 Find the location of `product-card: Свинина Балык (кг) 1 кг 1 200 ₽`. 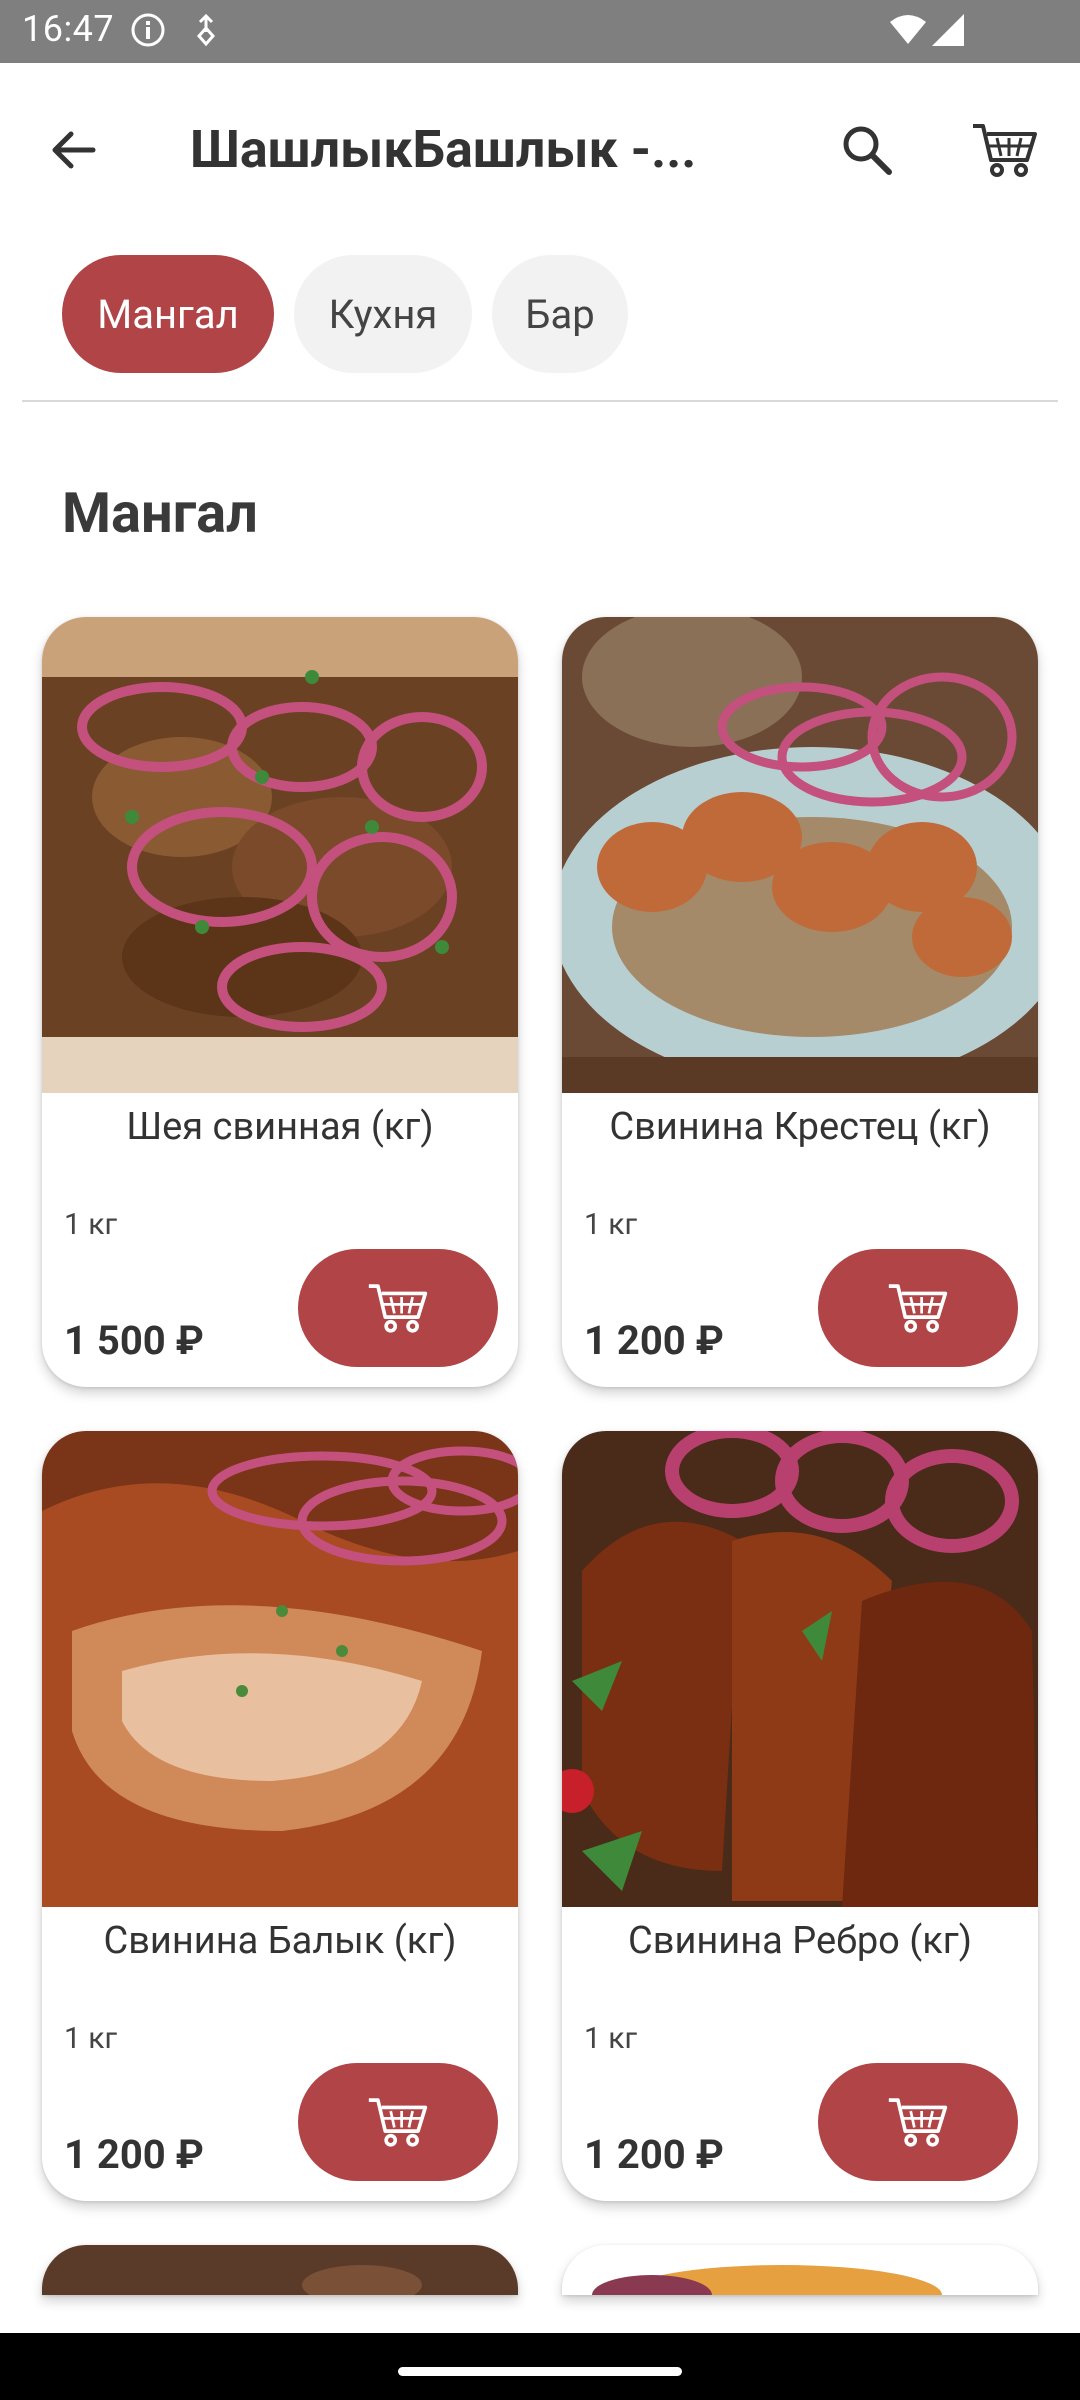

product-card: Свинина Балык (кг) 1 кг 1 200 ₽ is located at coordinates (280, 1816).